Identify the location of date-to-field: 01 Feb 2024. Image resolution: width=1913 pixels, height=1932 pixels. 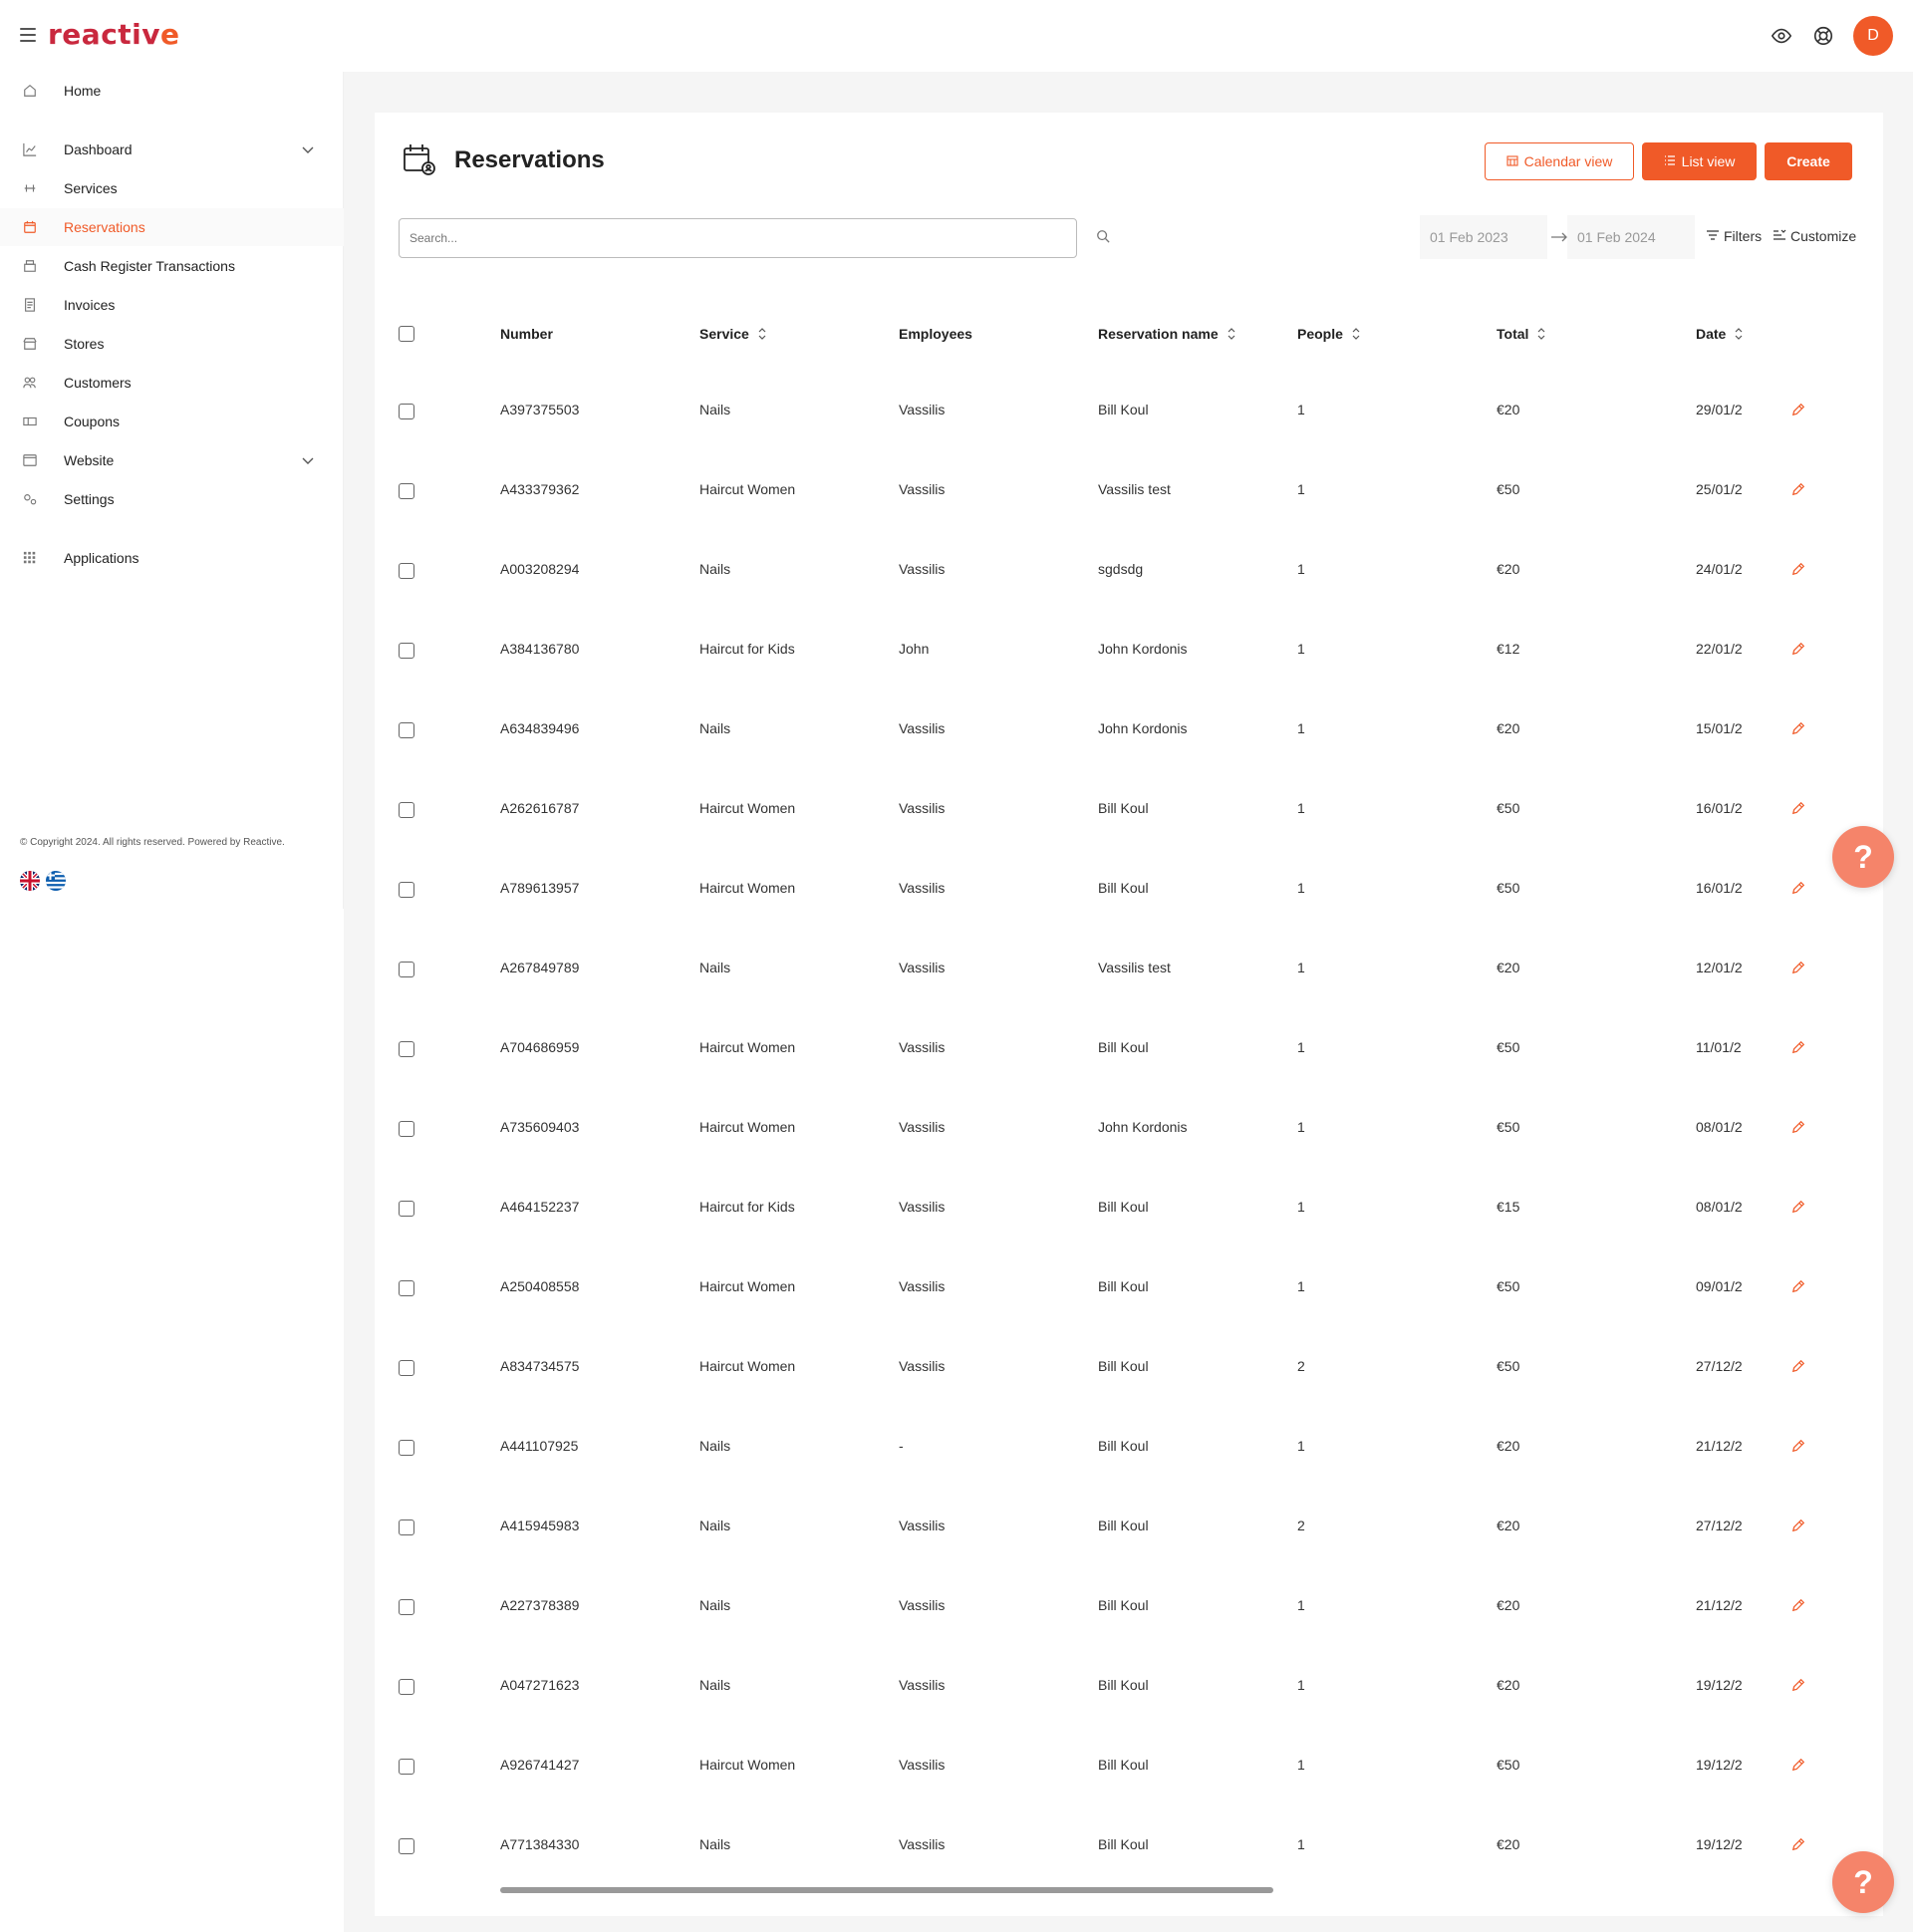
(1631, 237).